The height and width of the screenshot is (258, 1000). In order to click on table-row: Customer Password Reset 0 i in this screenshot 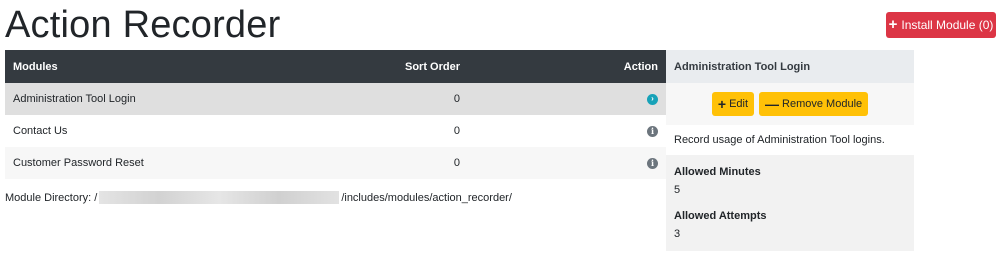, I will do `click(335, 163)`.